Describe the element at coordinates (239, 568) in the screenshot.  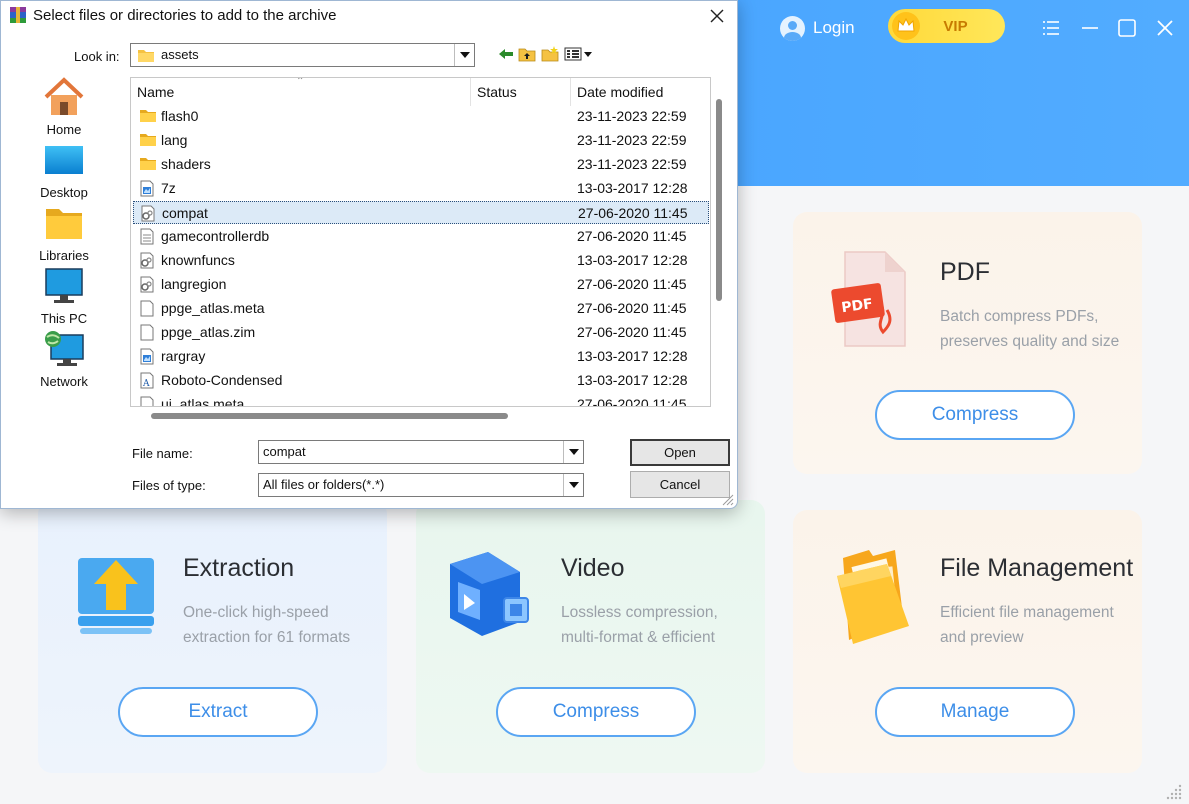
I see `extraction-title: Extraction` at that location.